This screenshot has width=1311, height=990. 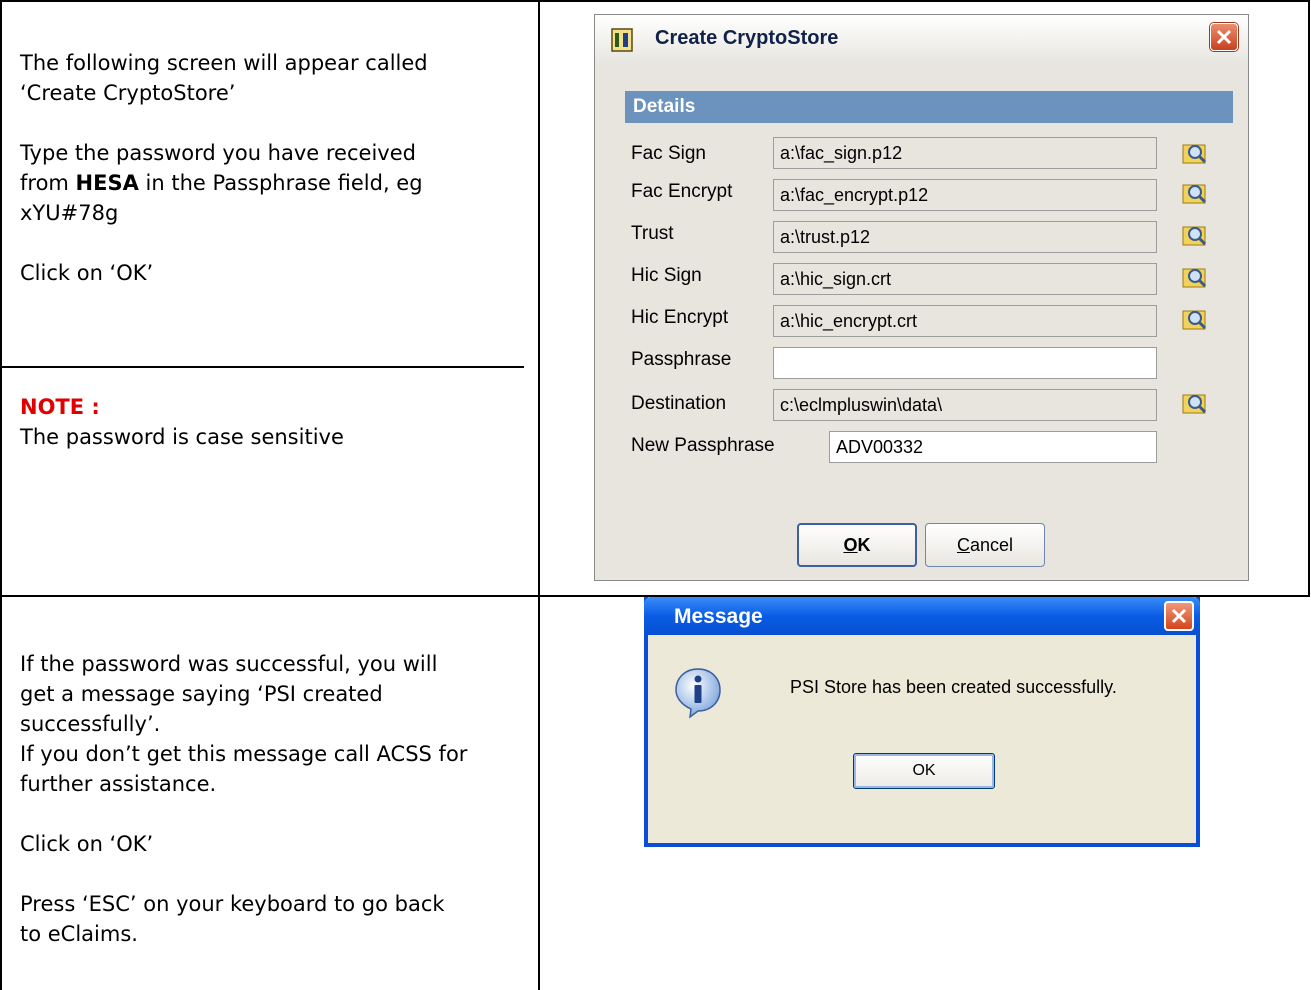 What do you see at coordinates (924, 771) in the screenshot?
I see `message-ok-button: OK` at bounding box center [924, 771].